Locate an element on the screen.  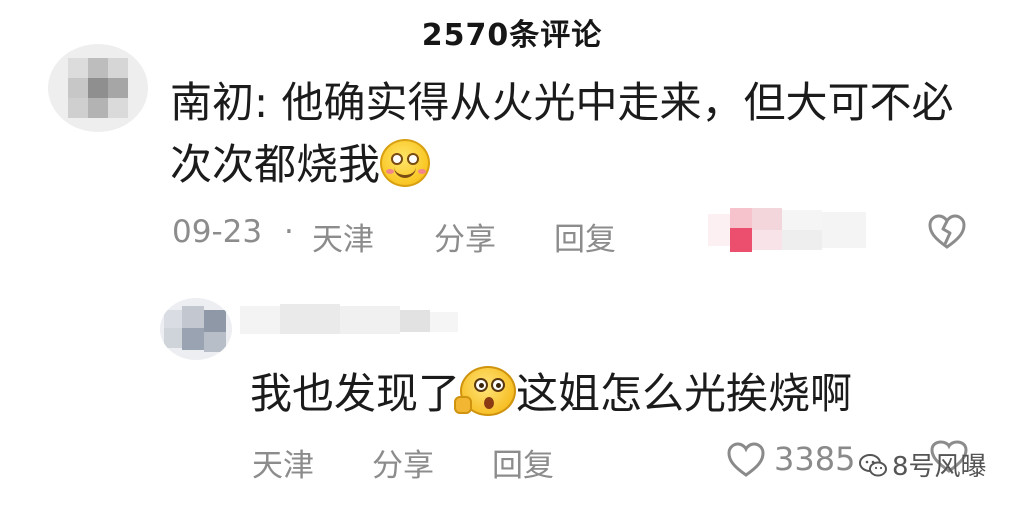
like-count: 3385 is located at coordinates (815, 459).